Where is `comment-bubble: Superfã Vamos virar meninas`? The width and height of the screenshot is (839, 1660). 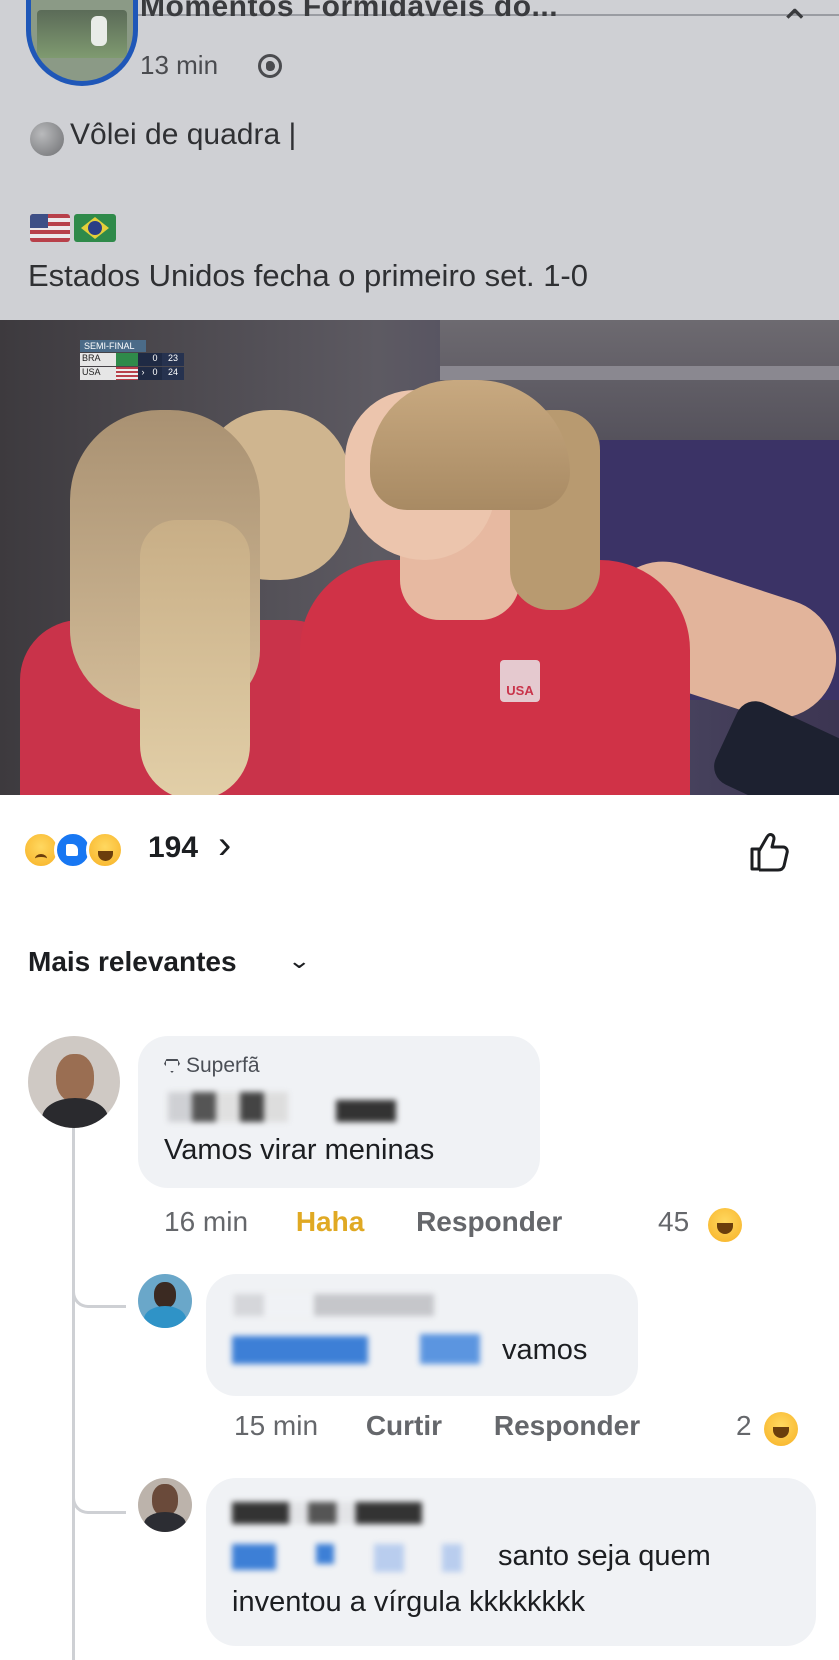
comment-bubble: Superfã Vamos virar meninas is located at coordinates (339, 1112).